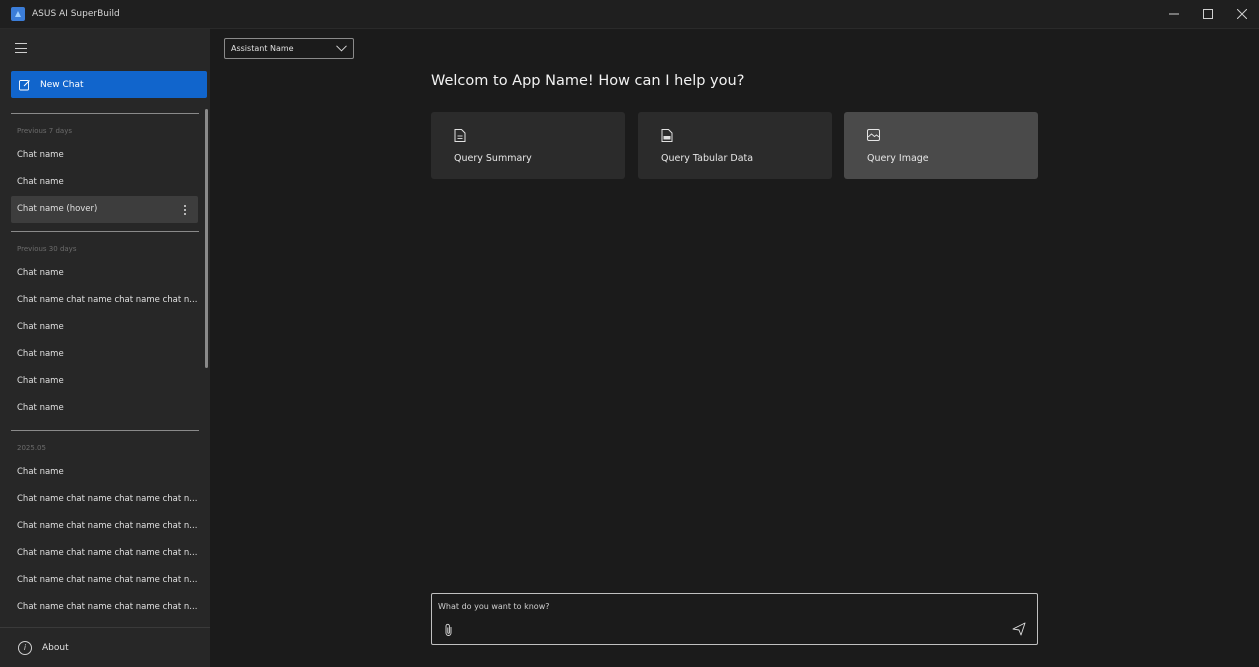  I want to click on minimize-icon, so click(1174, 14).